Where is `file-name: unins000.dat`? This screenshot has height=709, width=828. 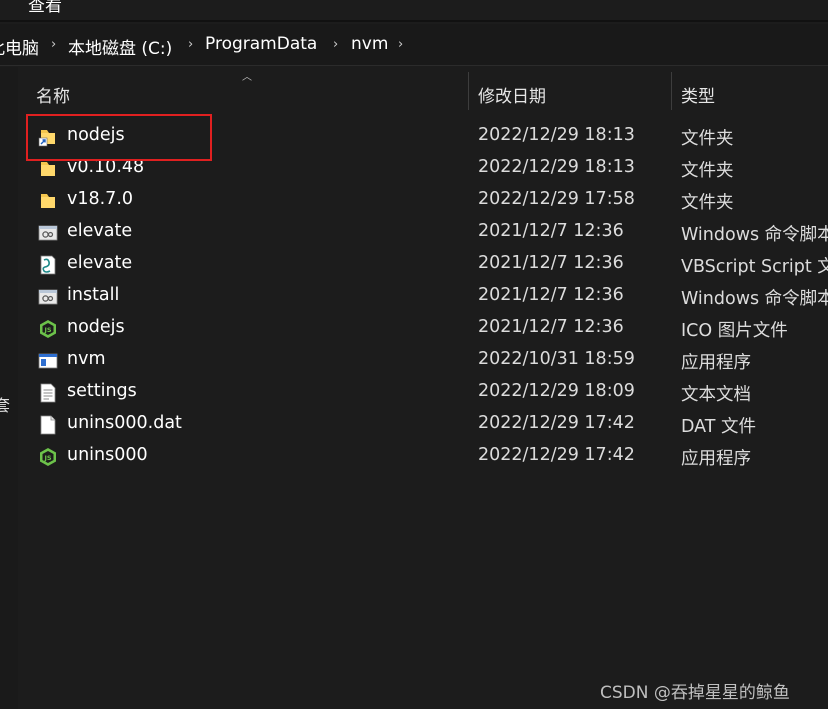
file-name: unins000.dat is located at coordinates (124, 423).